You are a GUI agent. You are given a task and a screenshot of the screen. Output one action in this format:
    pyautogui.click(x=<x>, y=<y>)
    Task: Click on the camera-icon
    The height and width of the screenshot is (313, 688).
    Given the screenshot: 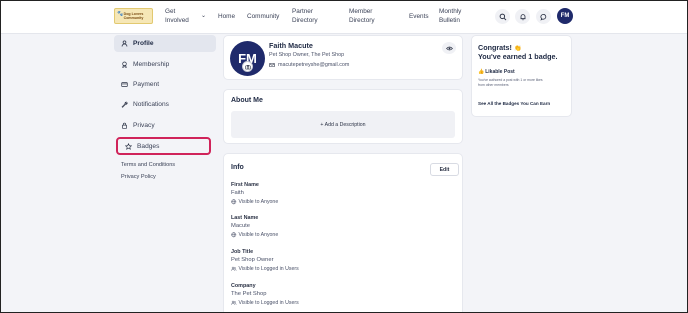 What is the action you would take?
    pyautogui.click(x=247, y=66)
    